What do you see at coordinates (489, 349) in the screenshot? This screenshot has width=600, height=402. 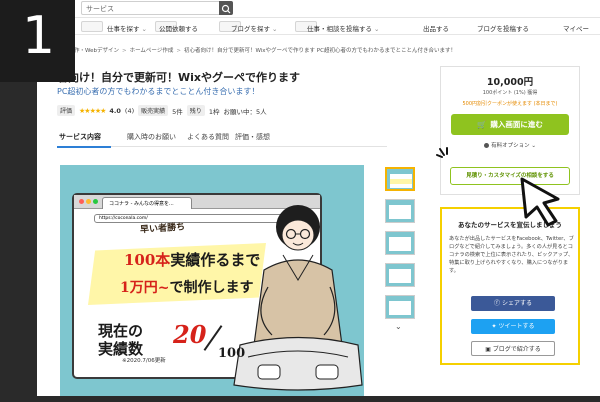 I see `blog-icon: ▣` at bounding box center [489, 349].